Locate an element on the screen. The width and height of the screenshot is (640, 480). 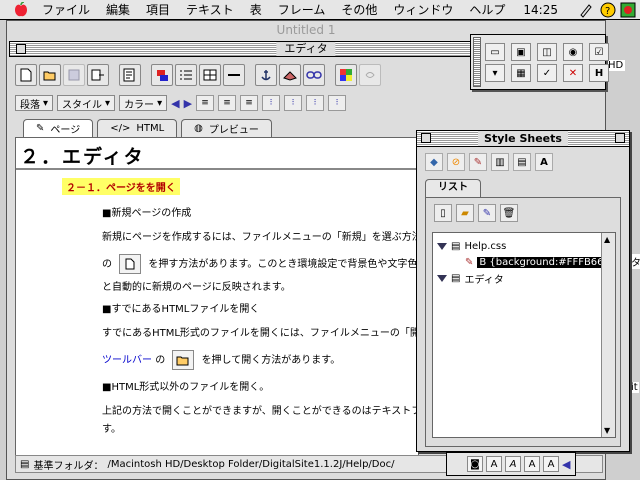
style-sheets-title: Style Sheets is located at coordinates (523, 138).